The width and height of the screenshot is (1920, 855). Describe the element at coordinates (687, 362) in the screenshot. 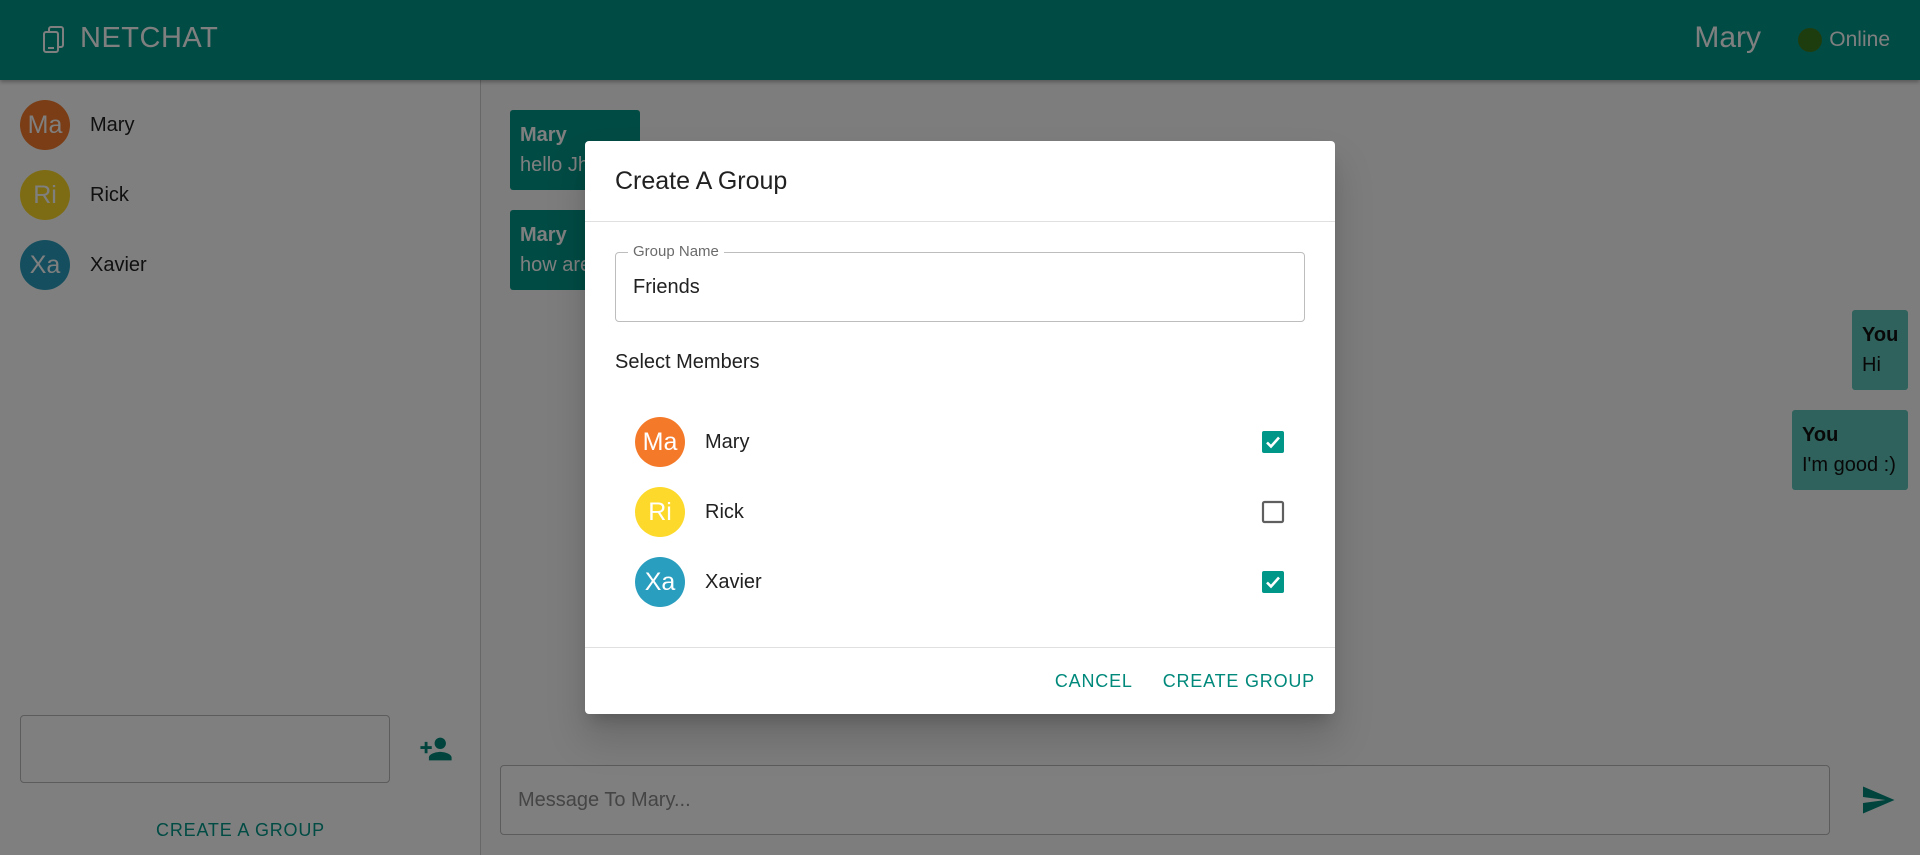

I see `select-members-label: Select Members` at that location.